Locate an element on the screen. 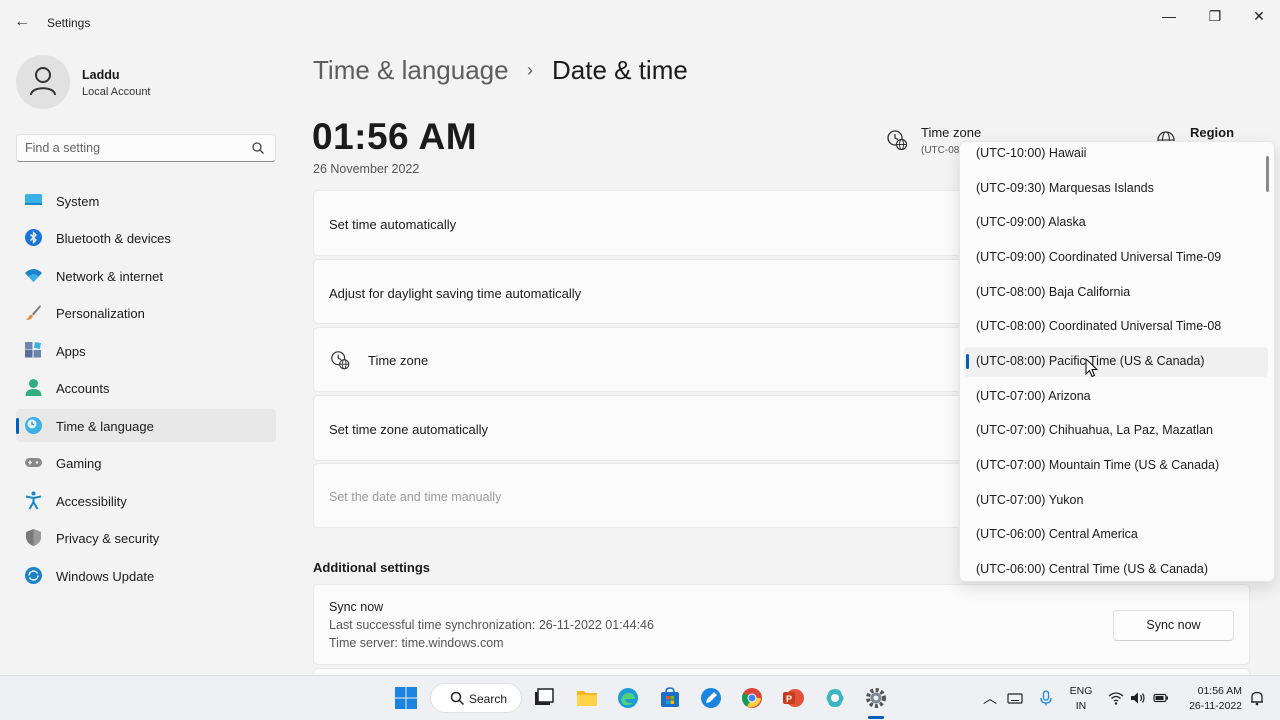 This screenshot has height=720, width=1280. language-indicator: ENG is located at coordinates (1081, 691).